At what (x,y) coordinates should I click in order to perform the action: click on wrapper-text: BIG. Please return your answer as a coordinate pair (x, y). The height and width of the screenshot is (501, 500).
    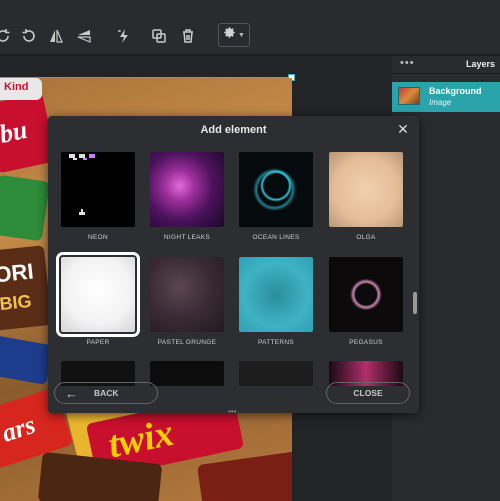
    Looking at the image, I should click on (16, 302).